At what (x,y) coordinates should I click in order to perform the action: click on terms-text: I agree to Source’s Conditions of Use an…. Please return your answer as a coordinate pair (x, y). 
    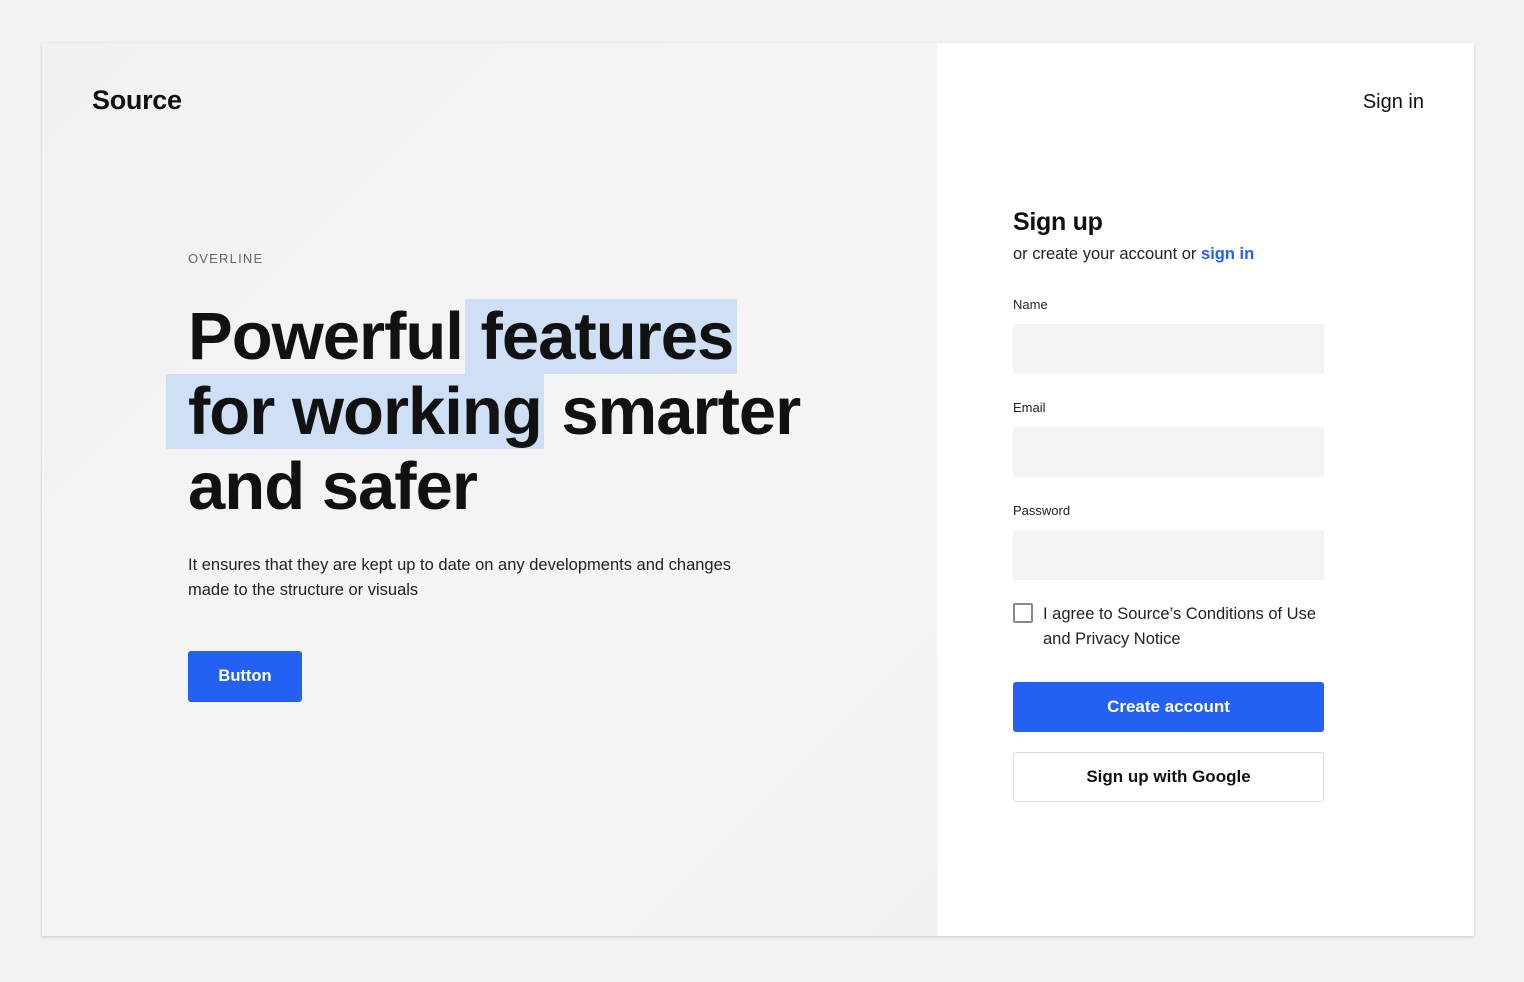
    Looking at the image, I should click on (1180, 626).